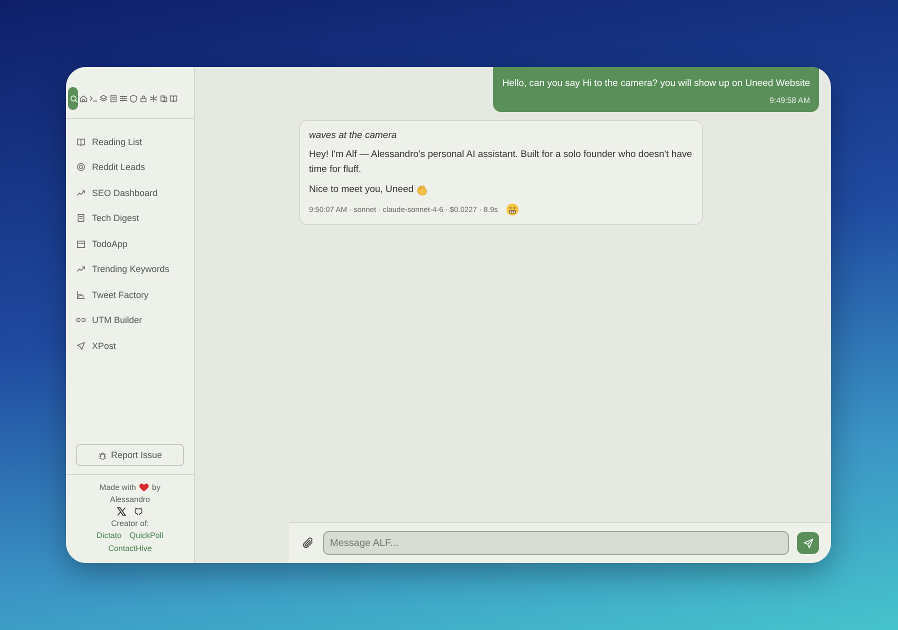 The width and height of the screenshot is (898, 630). Describe the element at coordinates (789, 100) in the screenshot. I see `message-time: 9:49:58 AM` at that location.